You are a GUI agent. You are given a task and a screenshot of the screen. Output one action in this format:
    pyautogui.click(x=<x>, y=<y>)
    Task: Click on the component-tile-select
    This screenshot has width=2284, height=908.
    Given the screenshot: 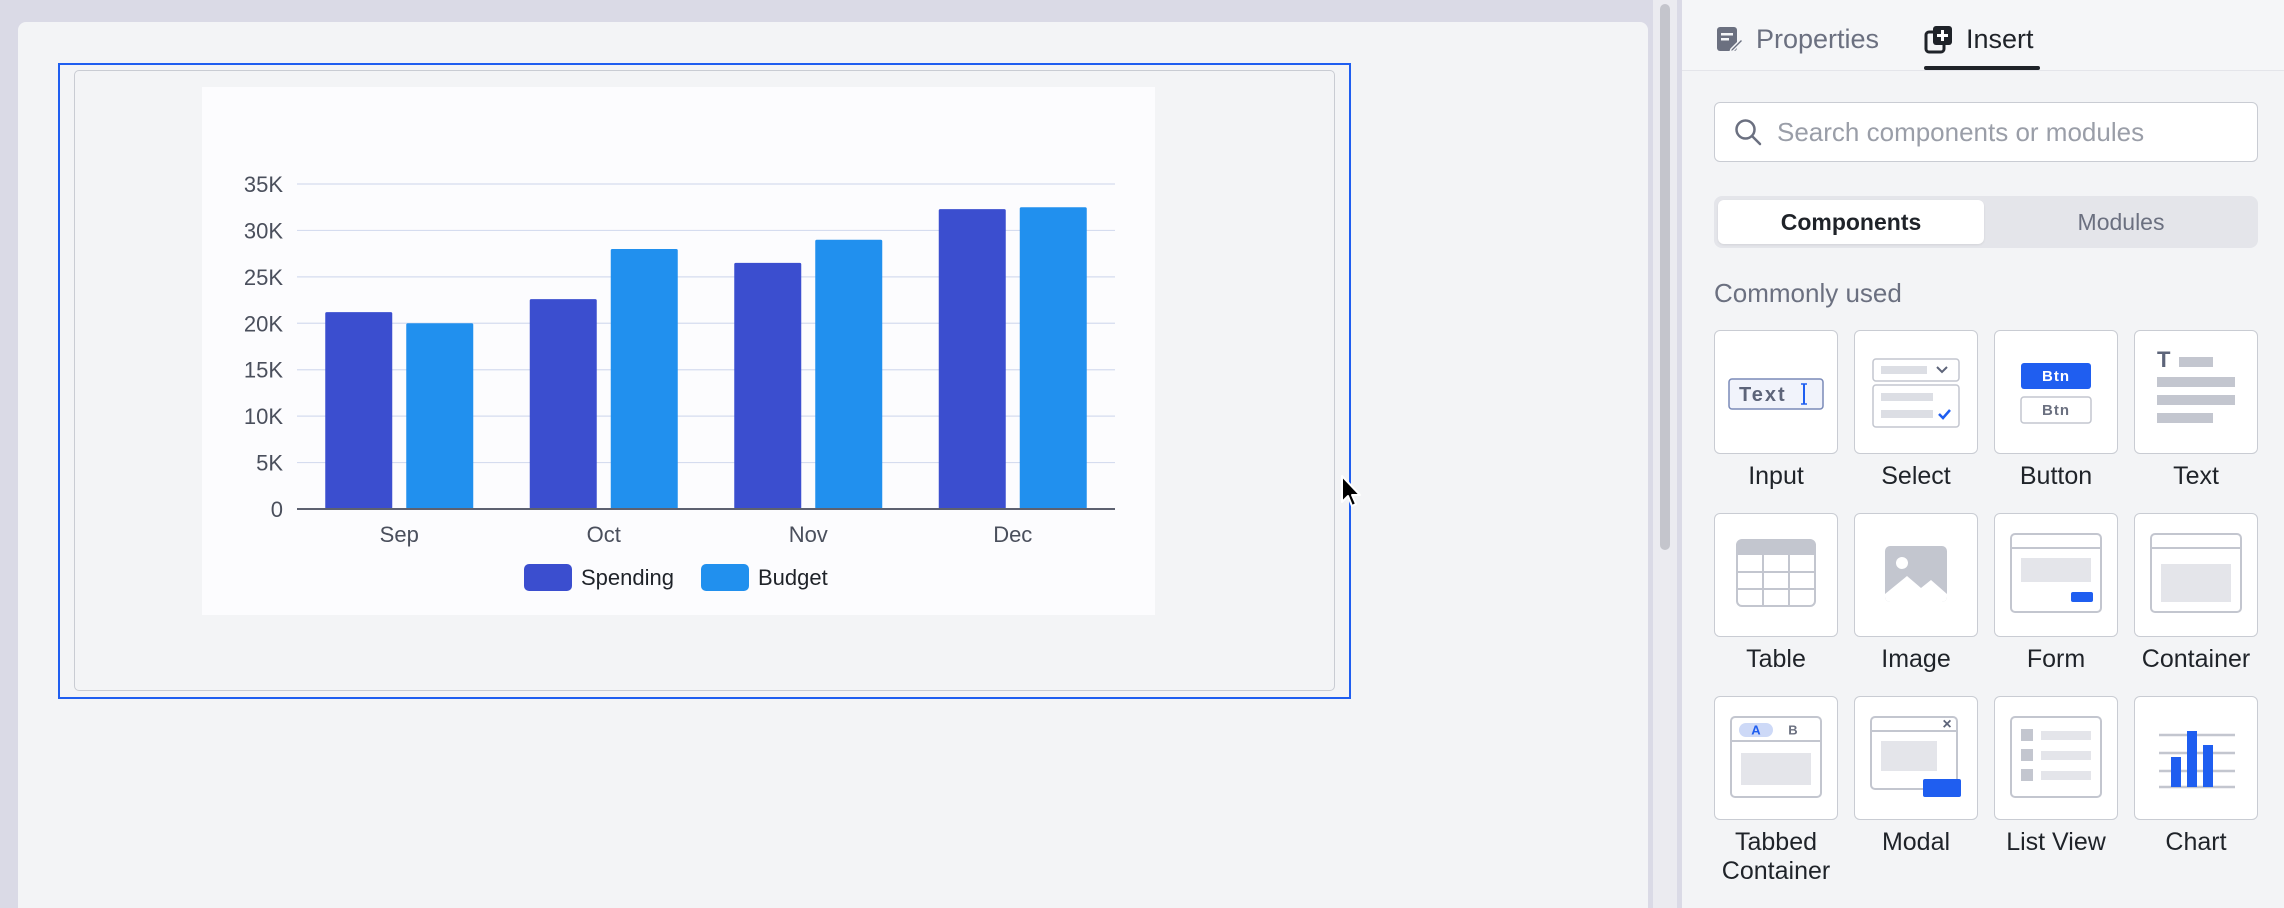 What is the action you would take?
    pyautogui.click(x=1916, y=392)
    